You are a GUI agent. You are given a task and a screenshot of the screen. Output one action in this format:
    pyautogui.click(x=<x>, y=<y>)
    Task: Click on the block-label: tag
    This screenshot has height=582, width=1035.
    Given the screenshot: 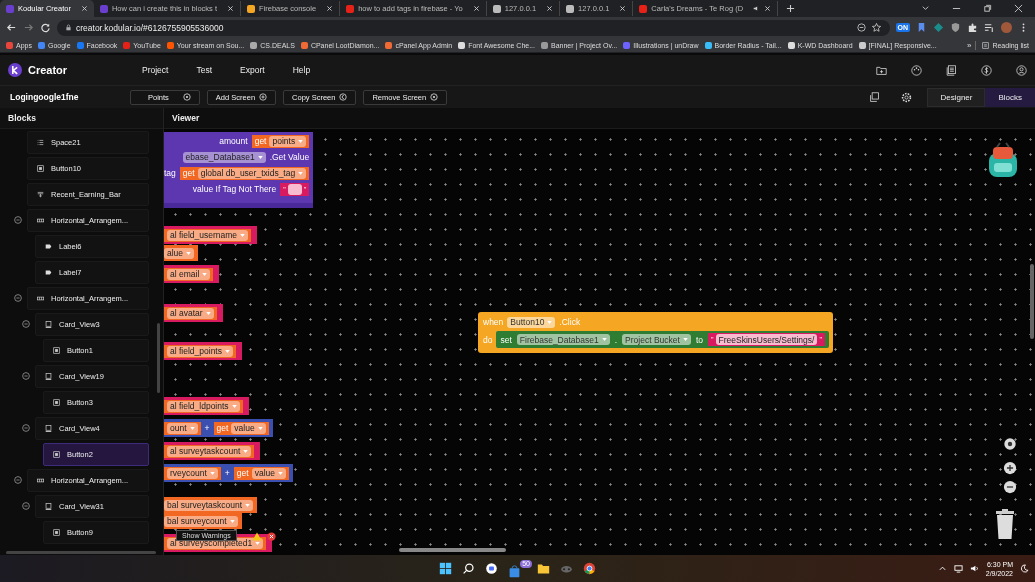 What is the action you would take?
    pyautogui.click(x=170, y=173)
    